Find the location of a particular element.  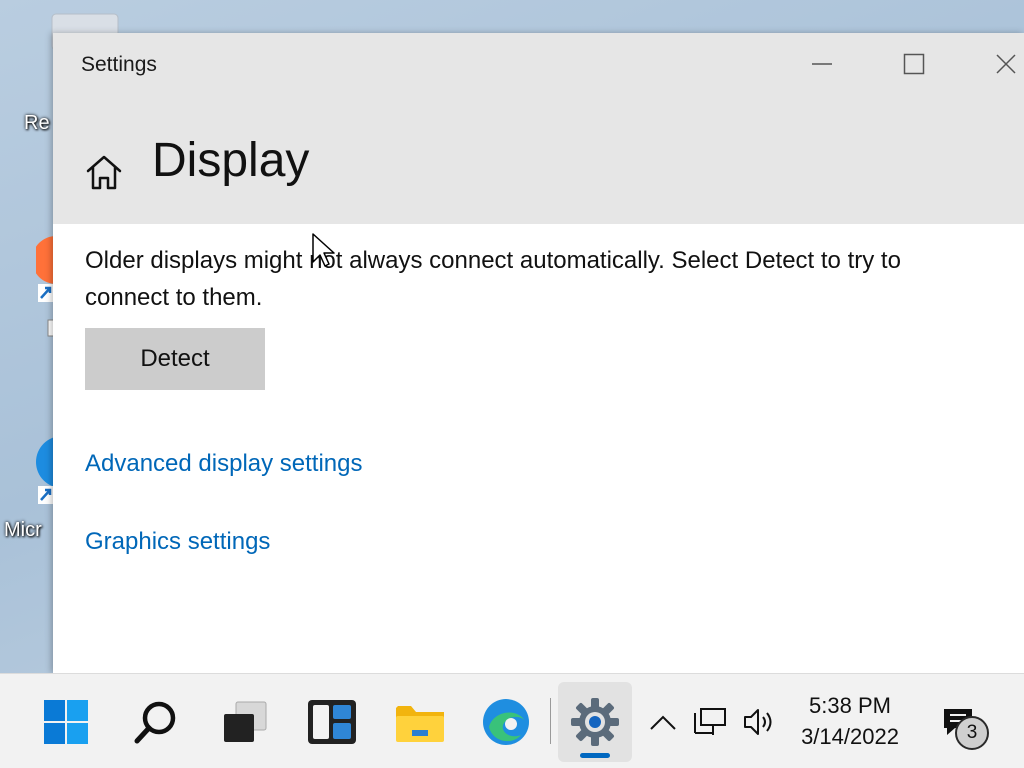

folder-icon is located at coordinates (420, 723).